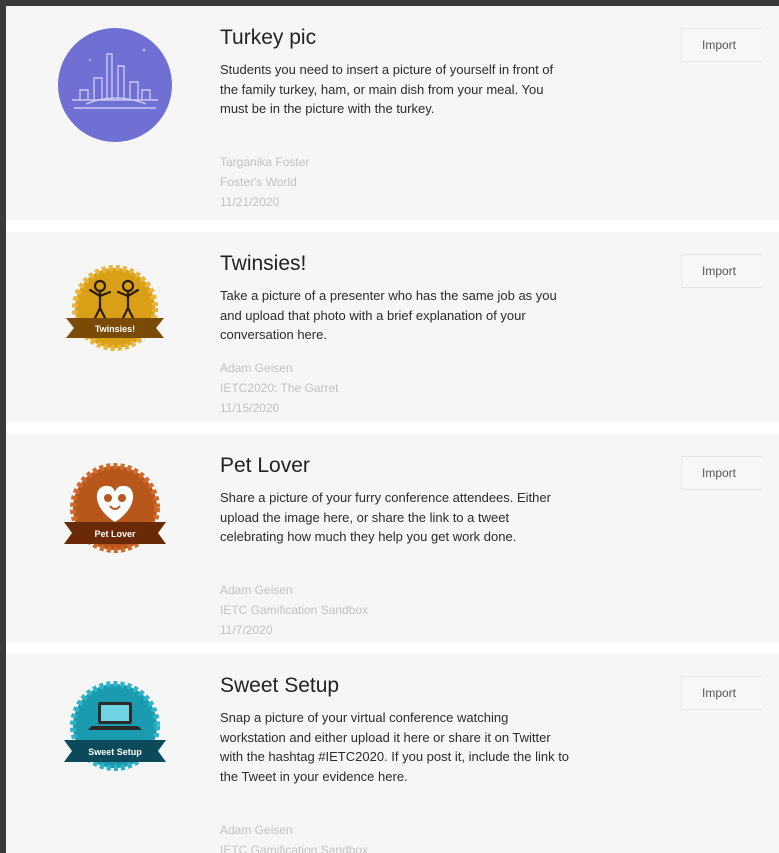 This screenshot has width=779, height=853. What do you see at coordinates (280, 685) in the screenshot?
I see `challenge-title: Sweet Setup` at bounding box center [280, 685].